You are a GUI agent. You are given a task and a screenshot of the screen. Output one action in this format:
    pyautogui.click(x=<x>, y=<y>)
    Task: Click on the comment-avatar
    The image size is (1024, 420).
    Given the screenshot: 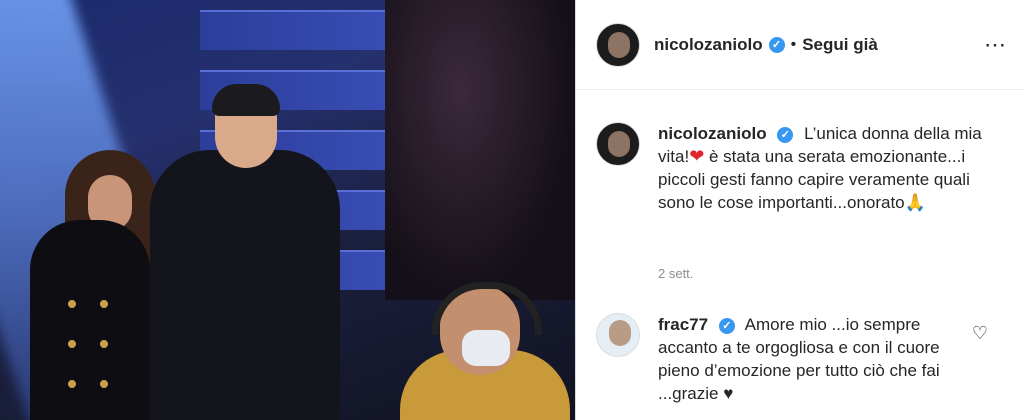 What is the action you would take?
    pyautogui.click(x=618, y=335)
    